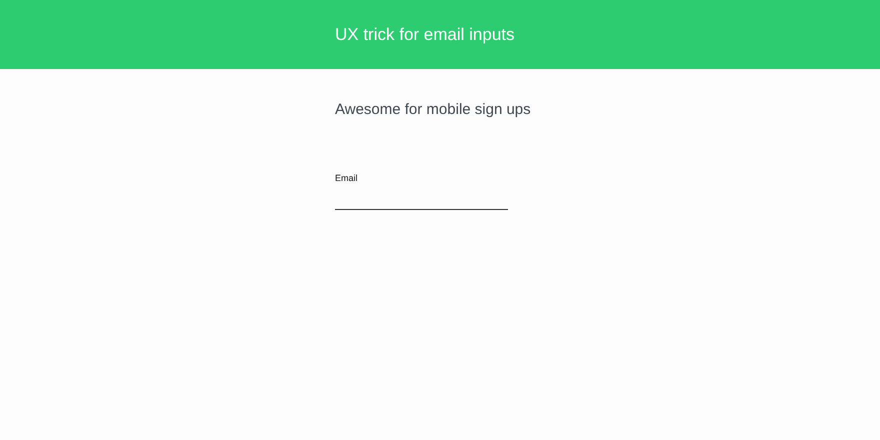 Image resolution: width=880 pixels, height=440 pixels. I want to click on subtitle: Awesome for mobile sign ups, so click(433, 109).